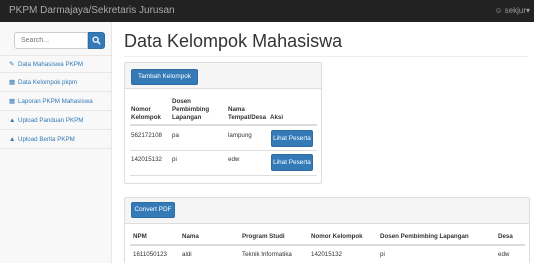  What do you see at coordinates (51, 120) in the screenshot?
I see `sidebar-item-label: Upload Panduan PKPM` at bounding box center [51, 120].